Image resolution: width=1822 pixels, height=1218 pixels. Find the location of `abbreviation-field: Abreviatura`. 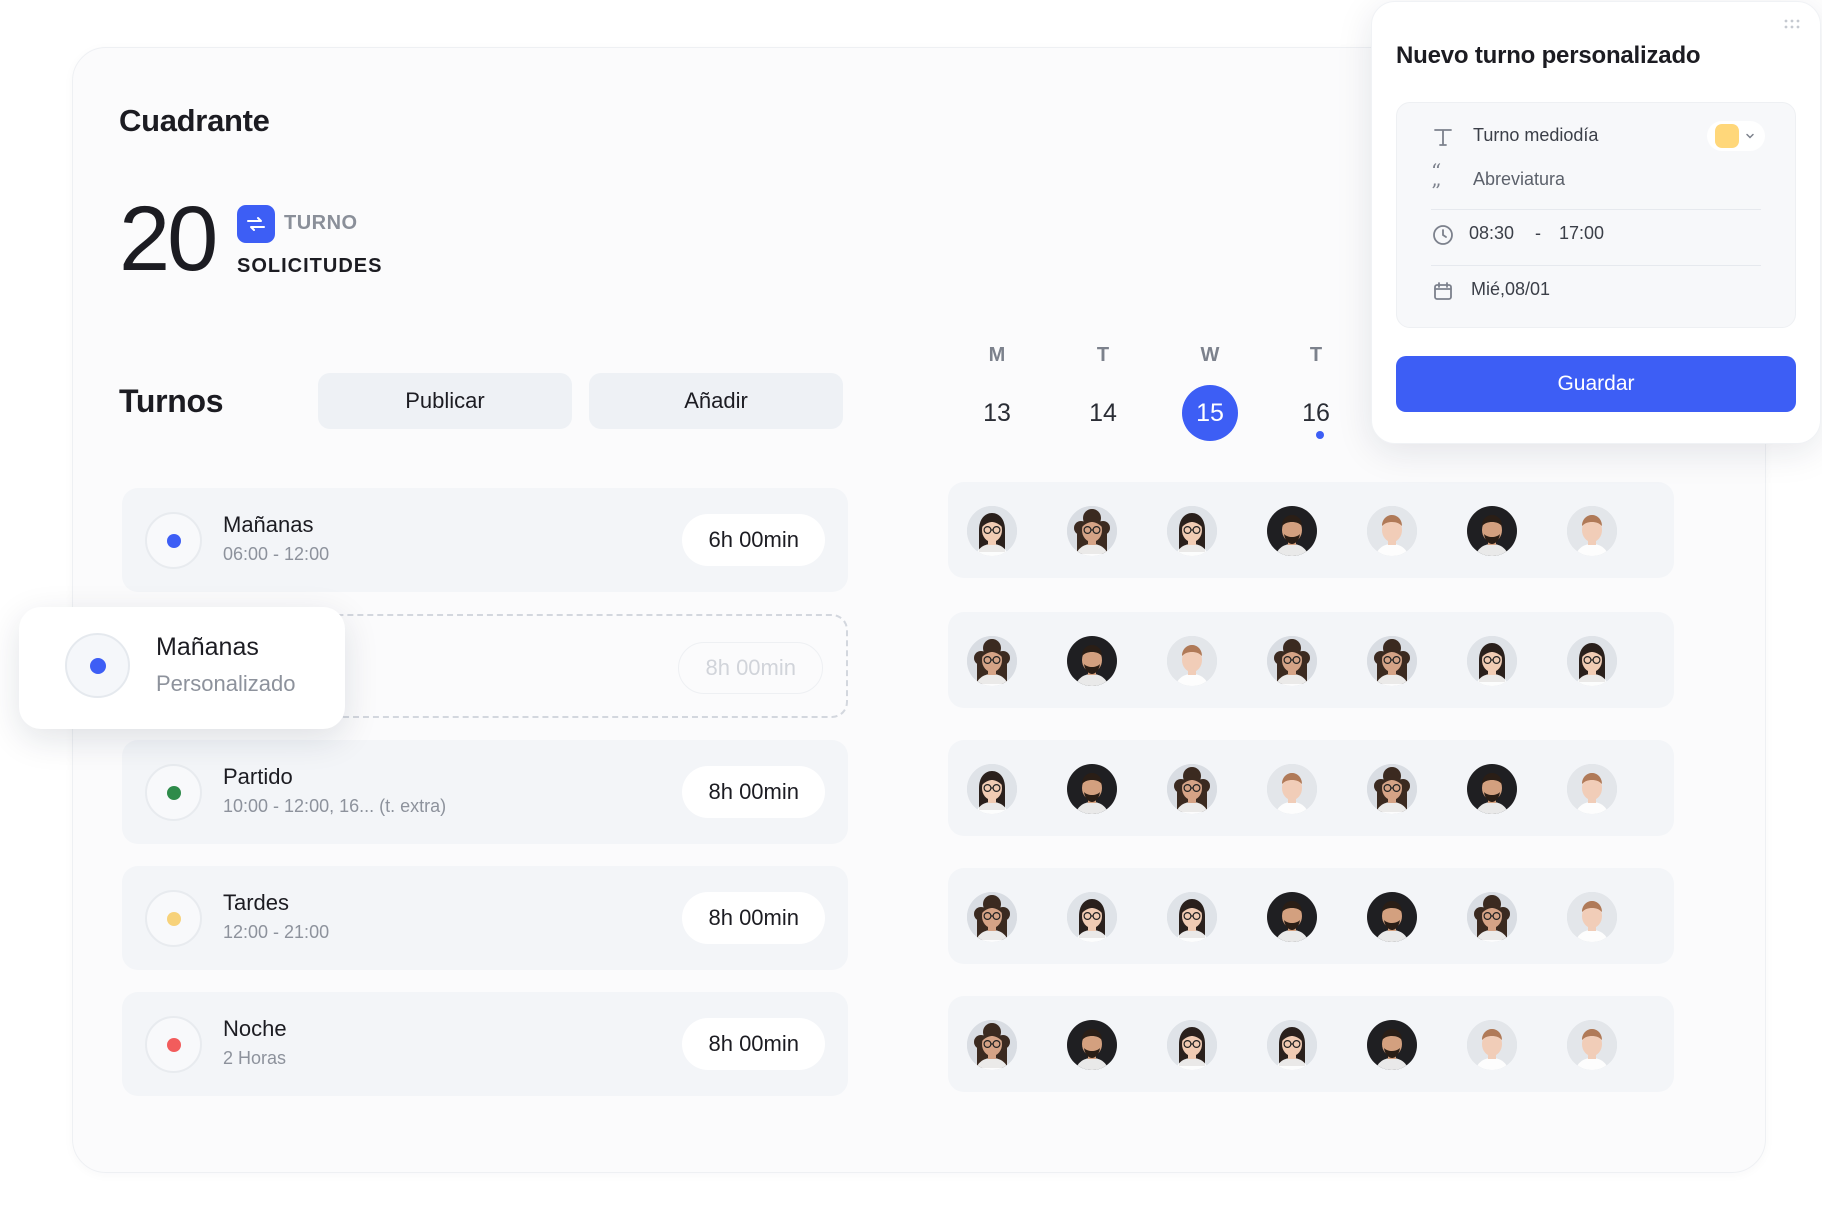

abbreviation-field: Abreviatura is located at coordinates (1519, 179).